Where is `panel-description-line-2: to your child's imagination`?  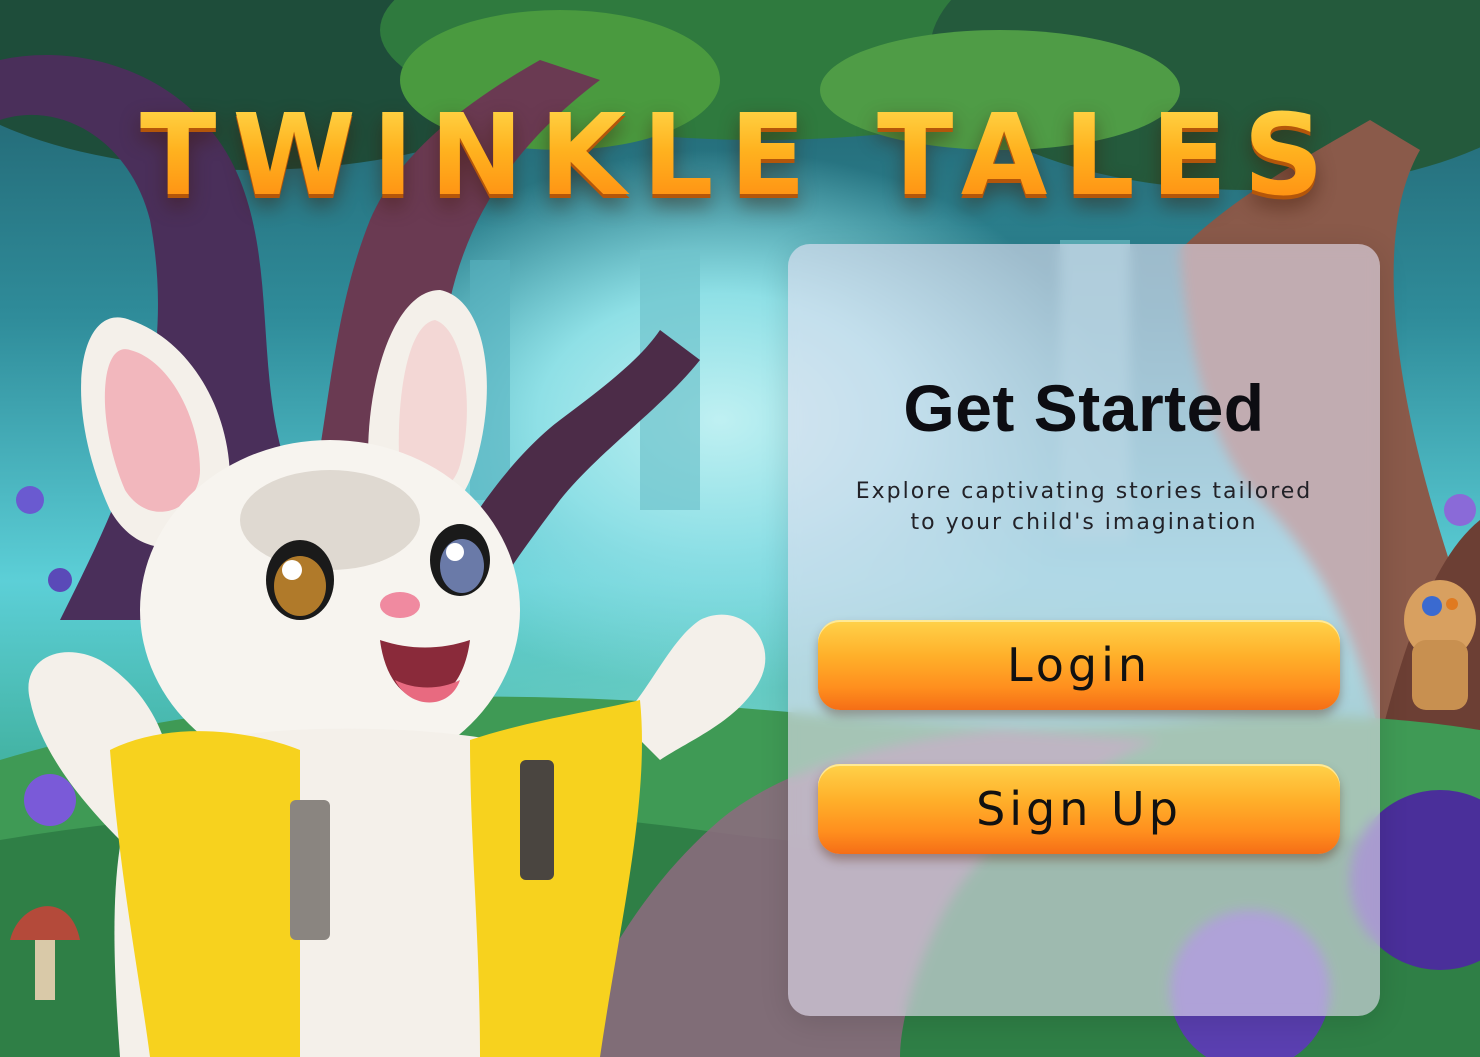
panel-description-line-2: to your child's imagination is located at coordinates (1084, 522).